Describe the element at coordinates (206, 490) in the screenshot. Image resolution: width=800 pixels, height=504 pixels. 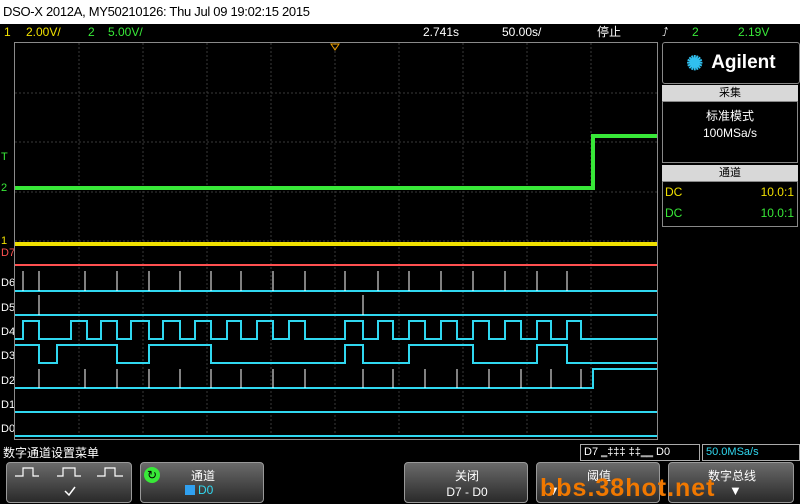
I see `channel-value: D0` at that location.